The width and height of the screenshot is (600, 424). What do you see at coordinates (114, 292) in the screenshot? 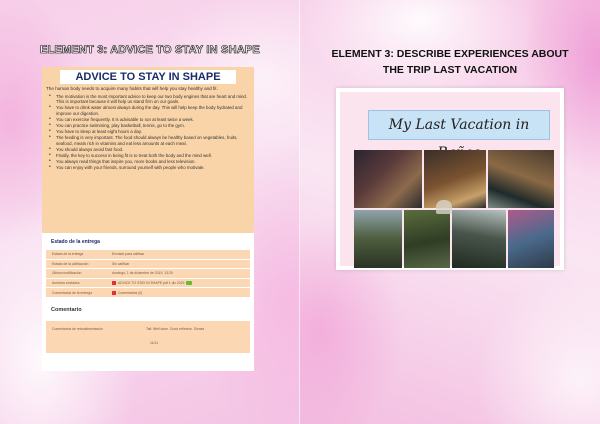
I see `comments-toggle-icon` at bounding box center [114, 292].